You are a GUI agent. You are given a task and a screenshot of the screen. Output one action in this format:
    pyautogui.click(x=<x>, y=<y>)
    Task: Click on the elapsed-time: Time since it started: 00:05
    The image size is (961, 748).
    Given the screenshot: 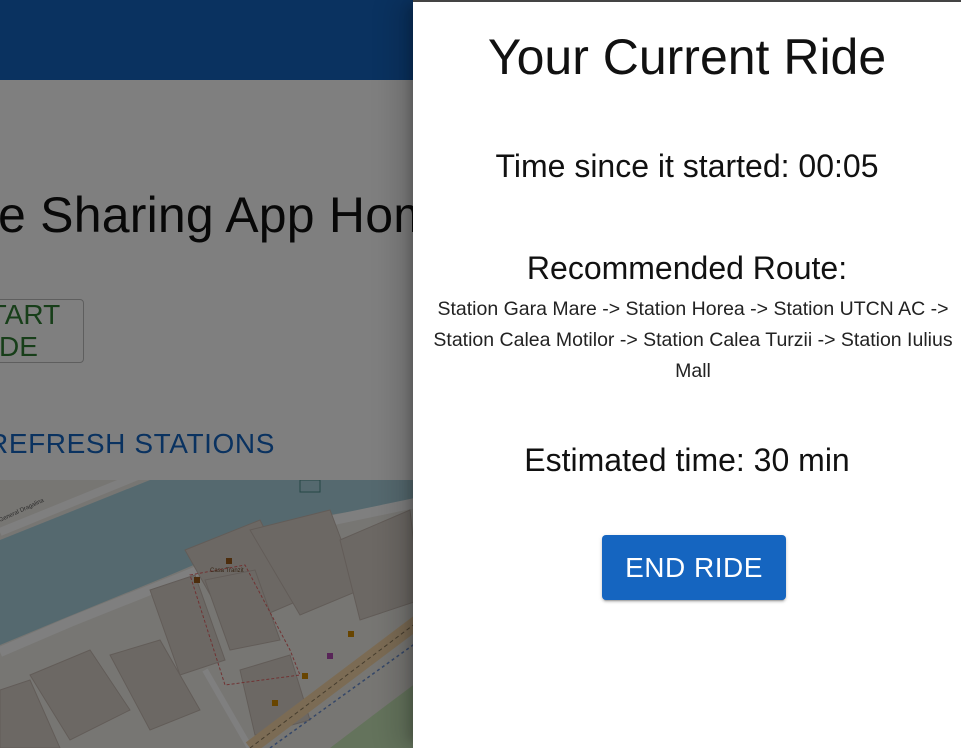 What is the action you would take?
    pyautogui.click(x=687, y=166)
    